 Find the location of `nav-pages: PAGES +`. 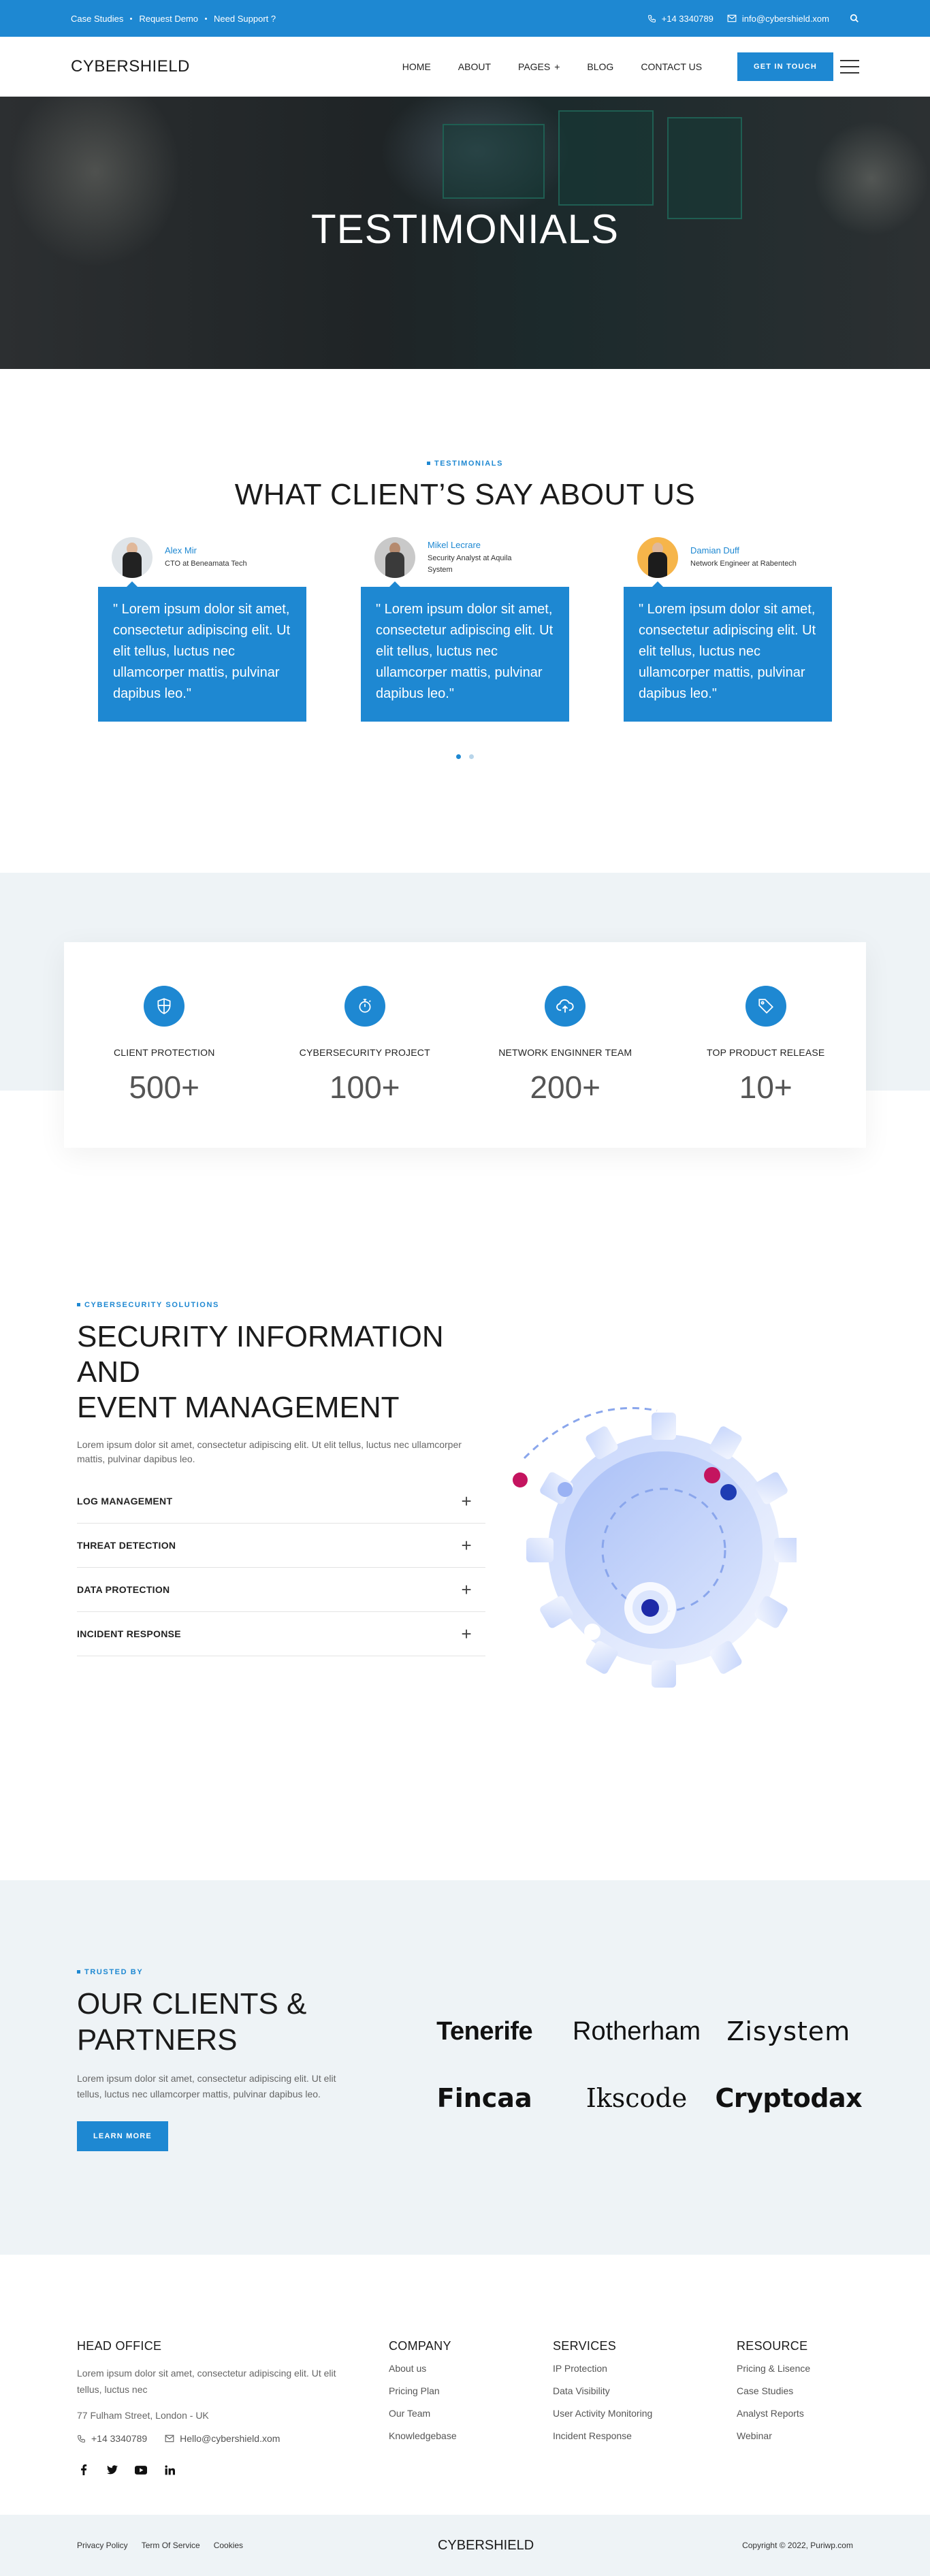

nav-pages: PAGES + is located at coordinates (539, 67).